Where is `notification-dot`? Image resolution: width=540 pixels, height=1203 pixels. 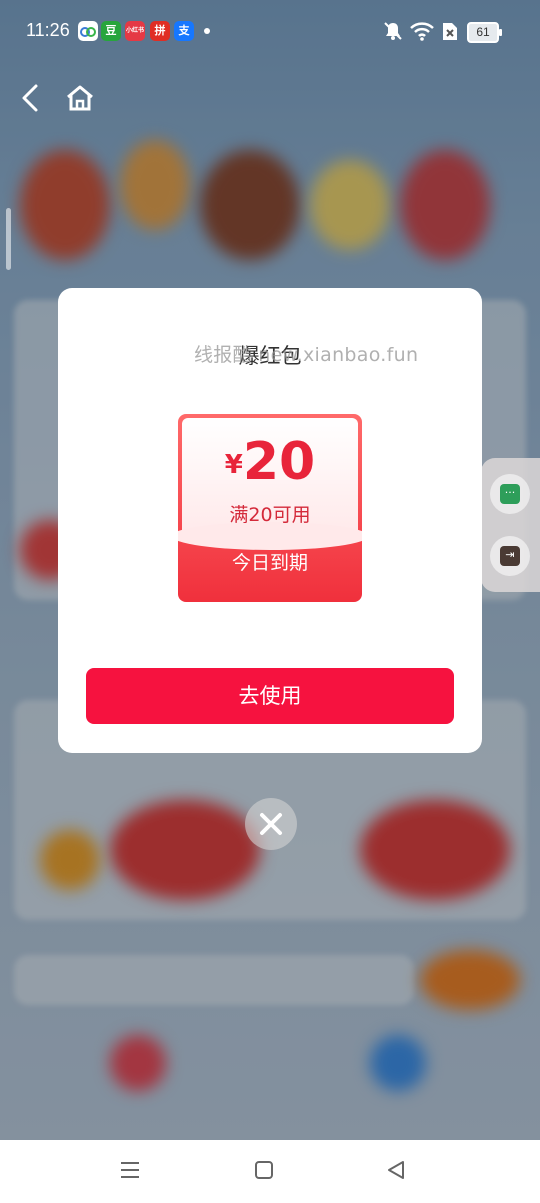
notification-dot is located at coordinates (207, 31).